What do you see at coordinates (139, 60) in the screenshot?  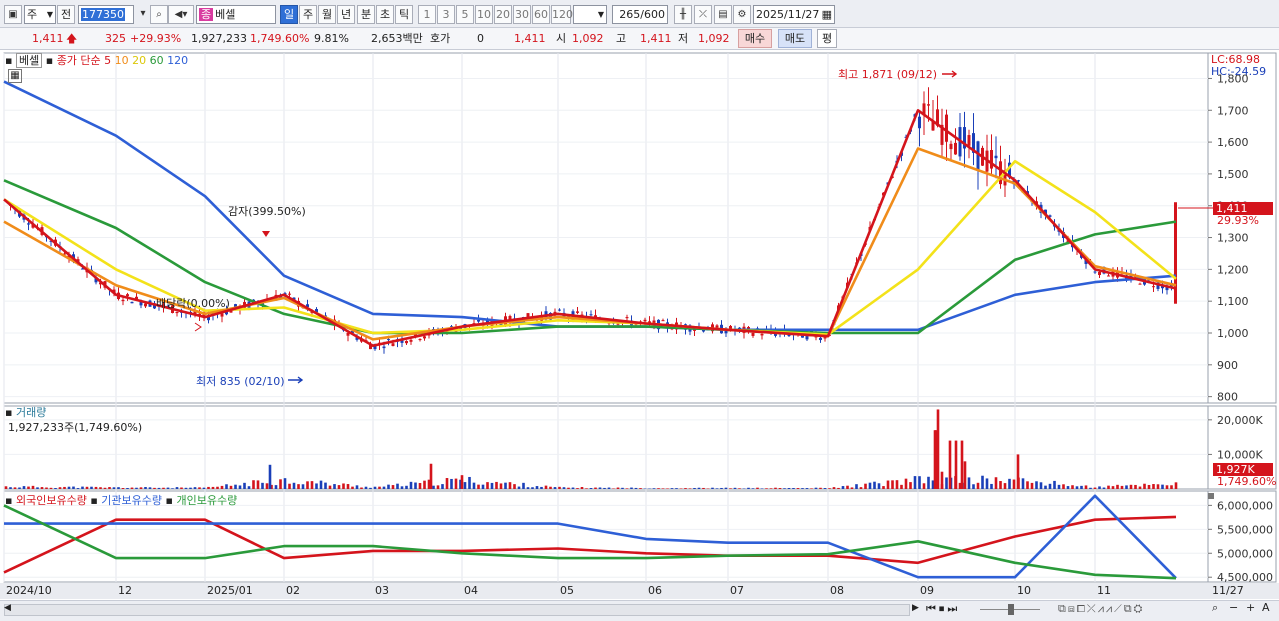 I see `legend-ma20: 20` at bounding box center [139, 60].